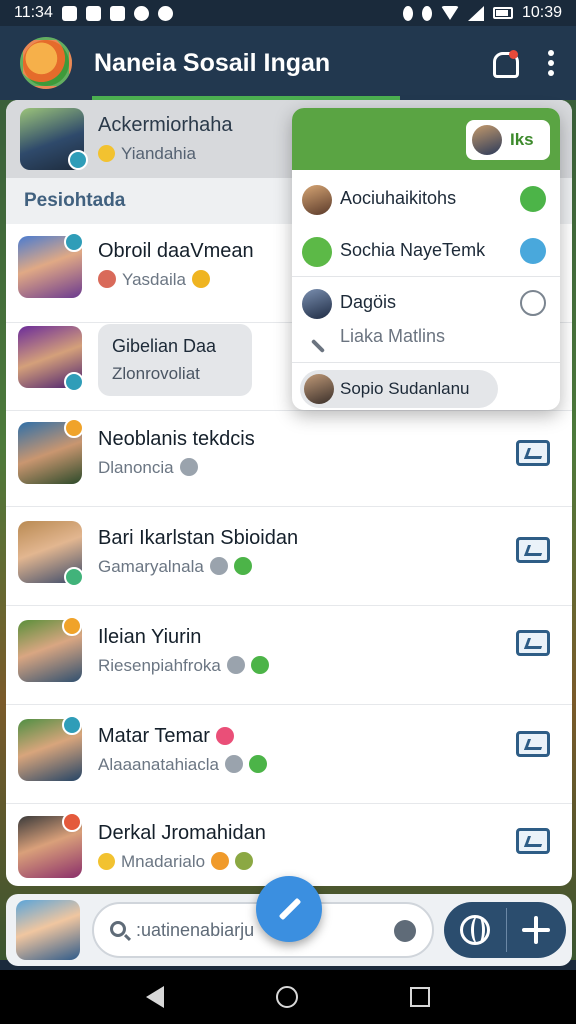  Describe the element at coordinates (487, 140) in the screenshot. I see `chip-avatar` at that location.